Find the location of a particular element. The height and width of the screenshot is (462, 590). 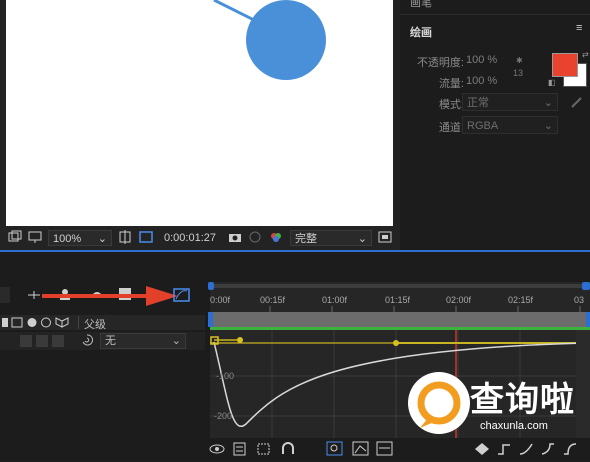

resolution-value: 完整 is located at coordinates (306, 239).